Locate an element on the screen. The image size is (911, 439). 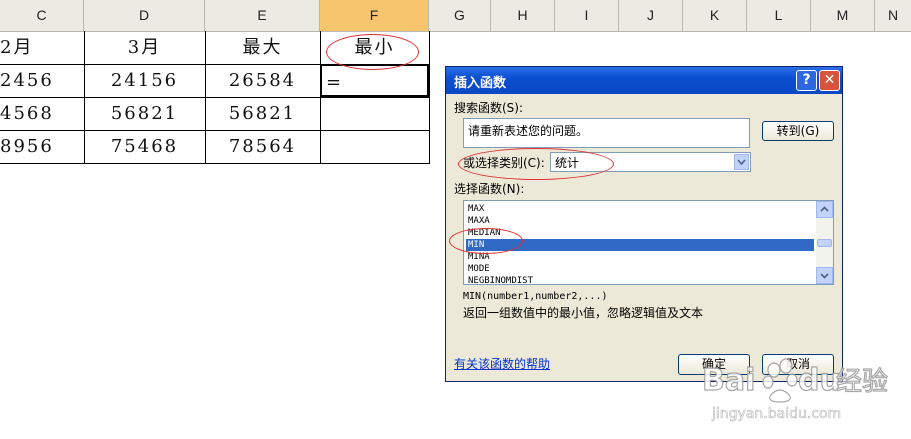
list-item-selected: MIN is located at coordinates (640, 245).